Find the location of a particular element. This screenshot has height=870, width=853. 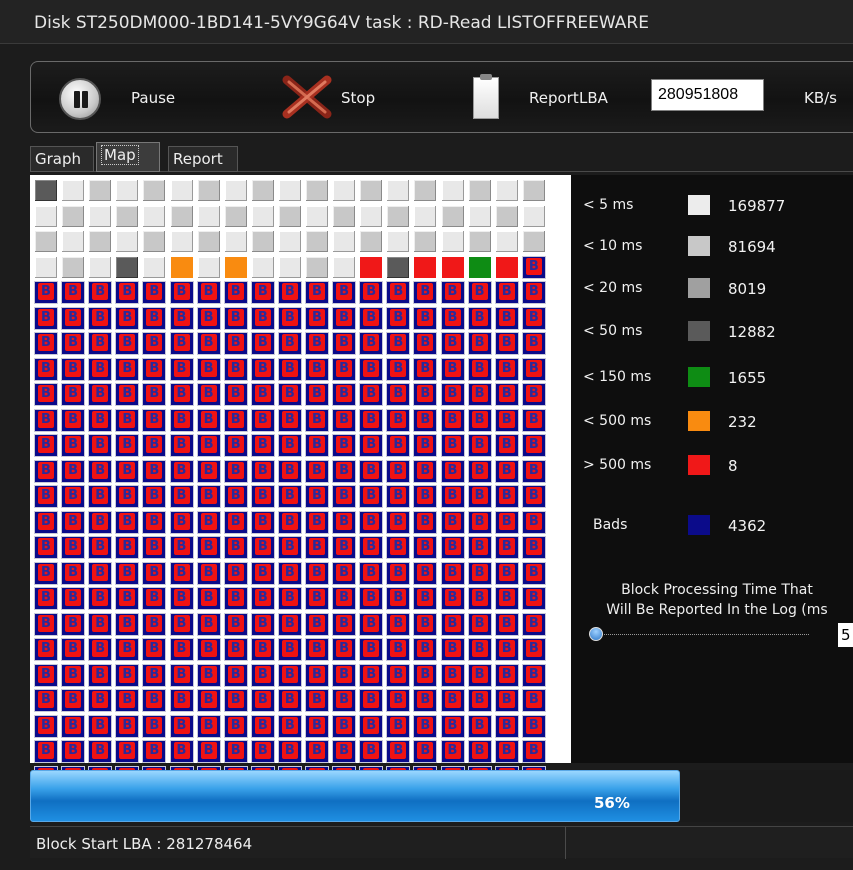

report-button: Report is located at coordinates (516, 98).